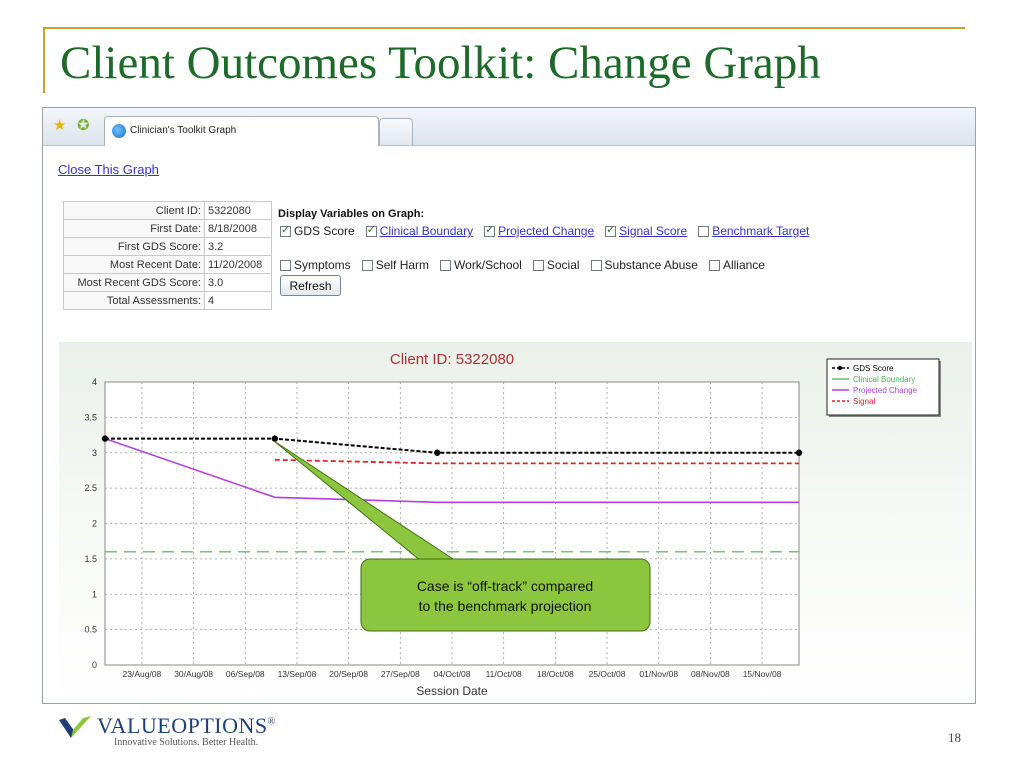  I want to click on legend-entry: GDS Score, so click(873, 368).